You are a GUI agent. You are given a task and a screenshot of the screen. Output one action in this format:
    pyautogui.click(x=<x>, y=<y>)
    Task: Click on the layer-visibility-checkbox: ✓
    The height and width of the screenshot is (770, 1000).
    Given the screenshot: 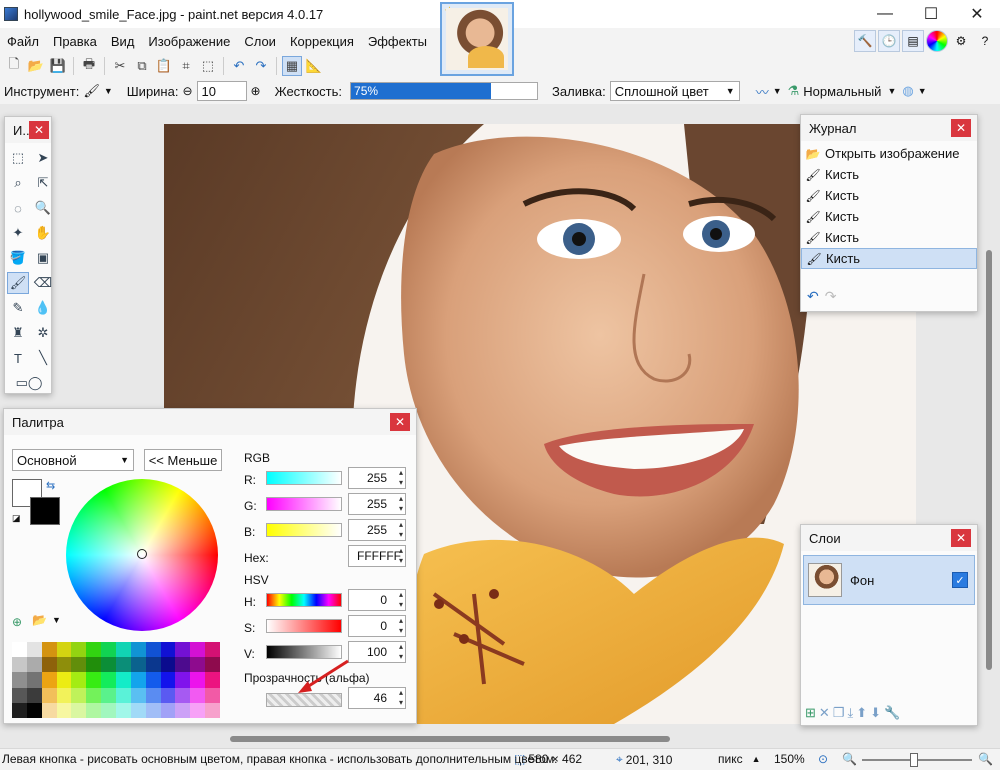 What is the action you would take?
    pyautogui.click(x=960, y=580)
    